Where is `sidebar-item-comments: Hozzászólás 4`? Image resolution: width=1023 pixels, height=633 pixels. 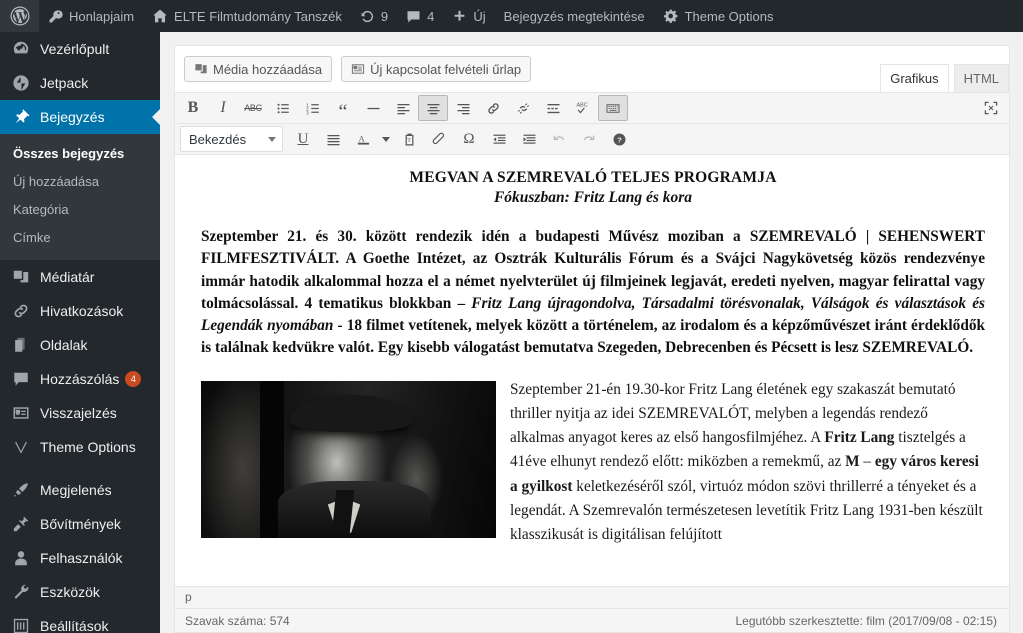
sidebar-item-comments: Hozzászólás 4 is located at coordinates (80, 379).